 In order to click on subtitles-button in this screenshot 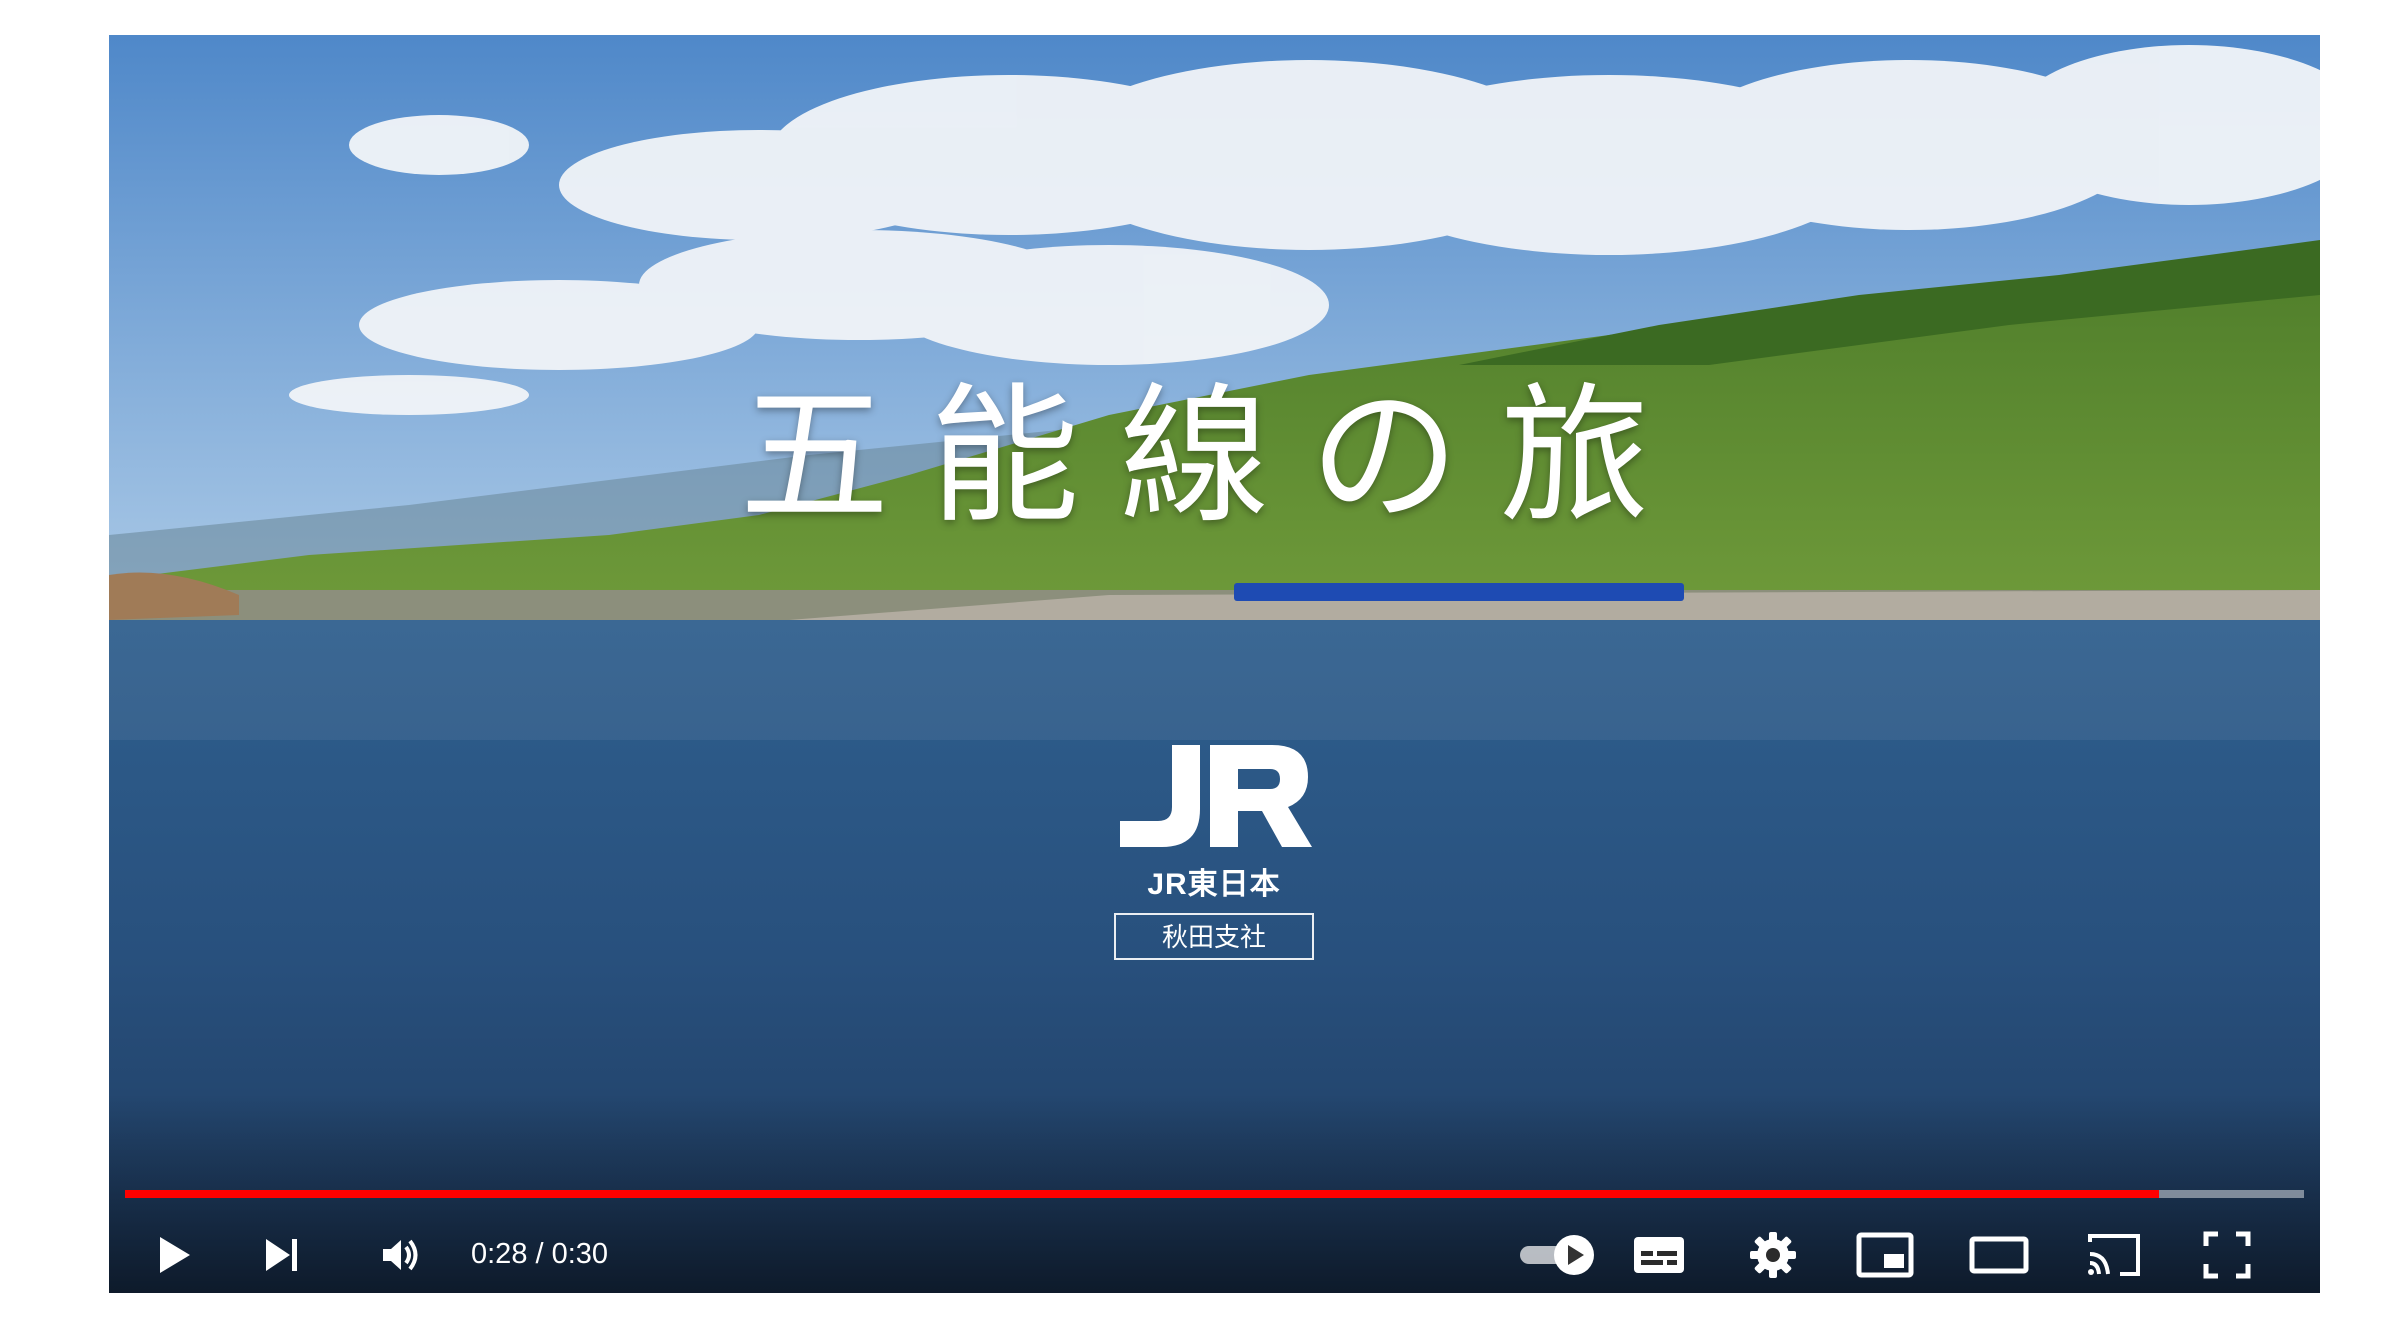, I will do `click(1659, 1255)`.